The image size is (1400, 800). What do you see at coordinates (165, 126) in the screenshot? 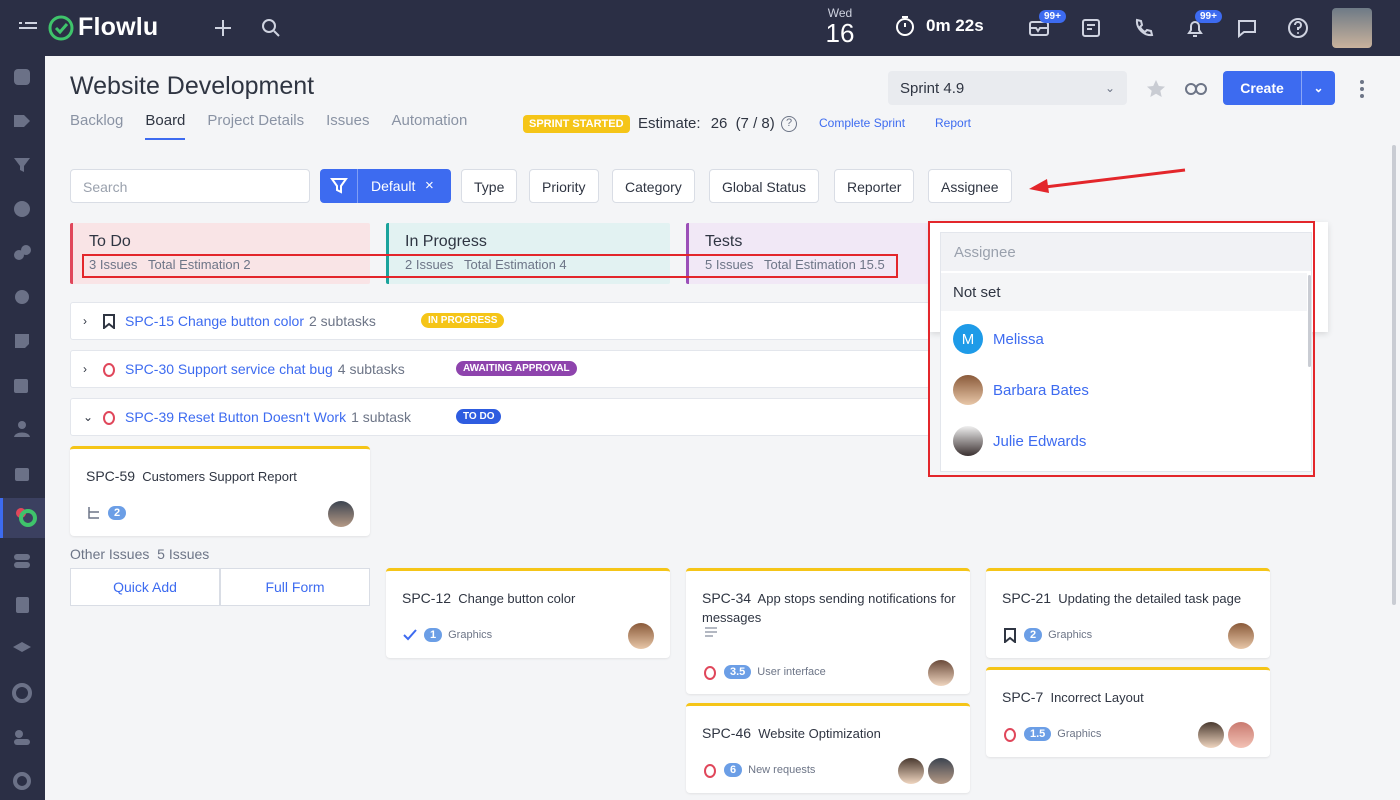
I see `tab-board: Board` at bounding box center [165, 126].